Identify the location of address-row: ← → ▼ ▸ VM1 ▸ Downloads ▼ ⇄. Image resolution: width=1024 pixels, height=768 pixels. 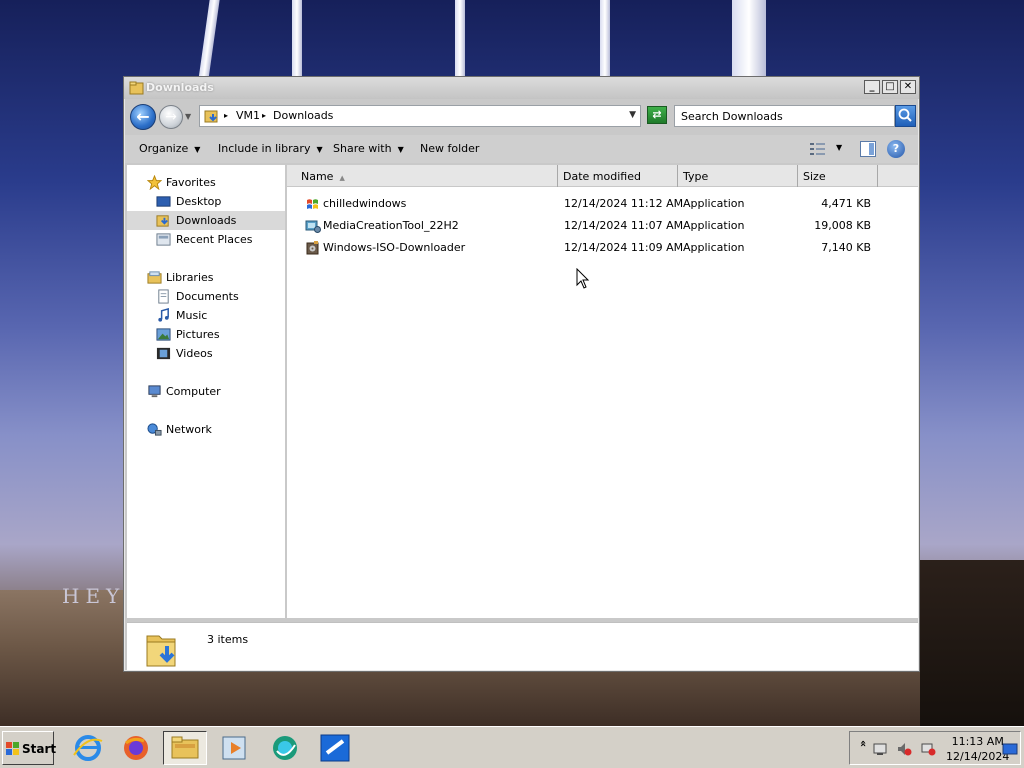
(521, 116).